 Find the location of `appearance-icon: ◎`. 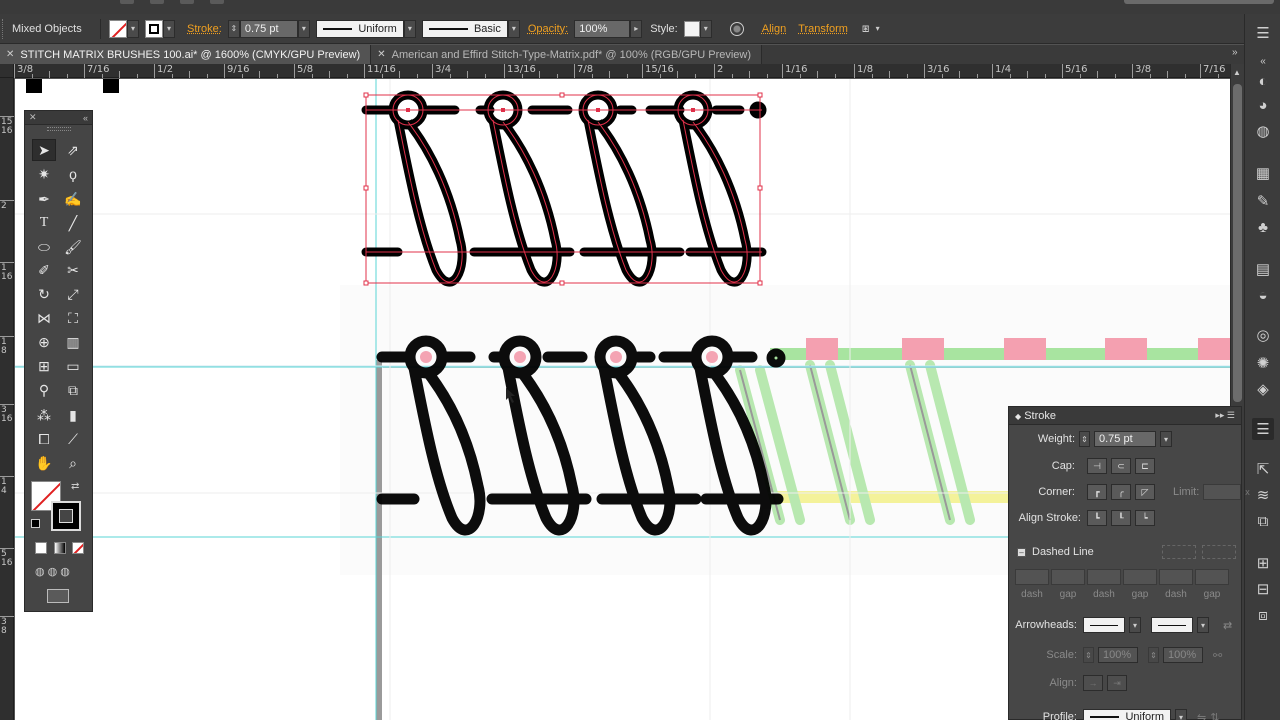

appearance-icon: ◎ is located at coordinates (1263, 335).